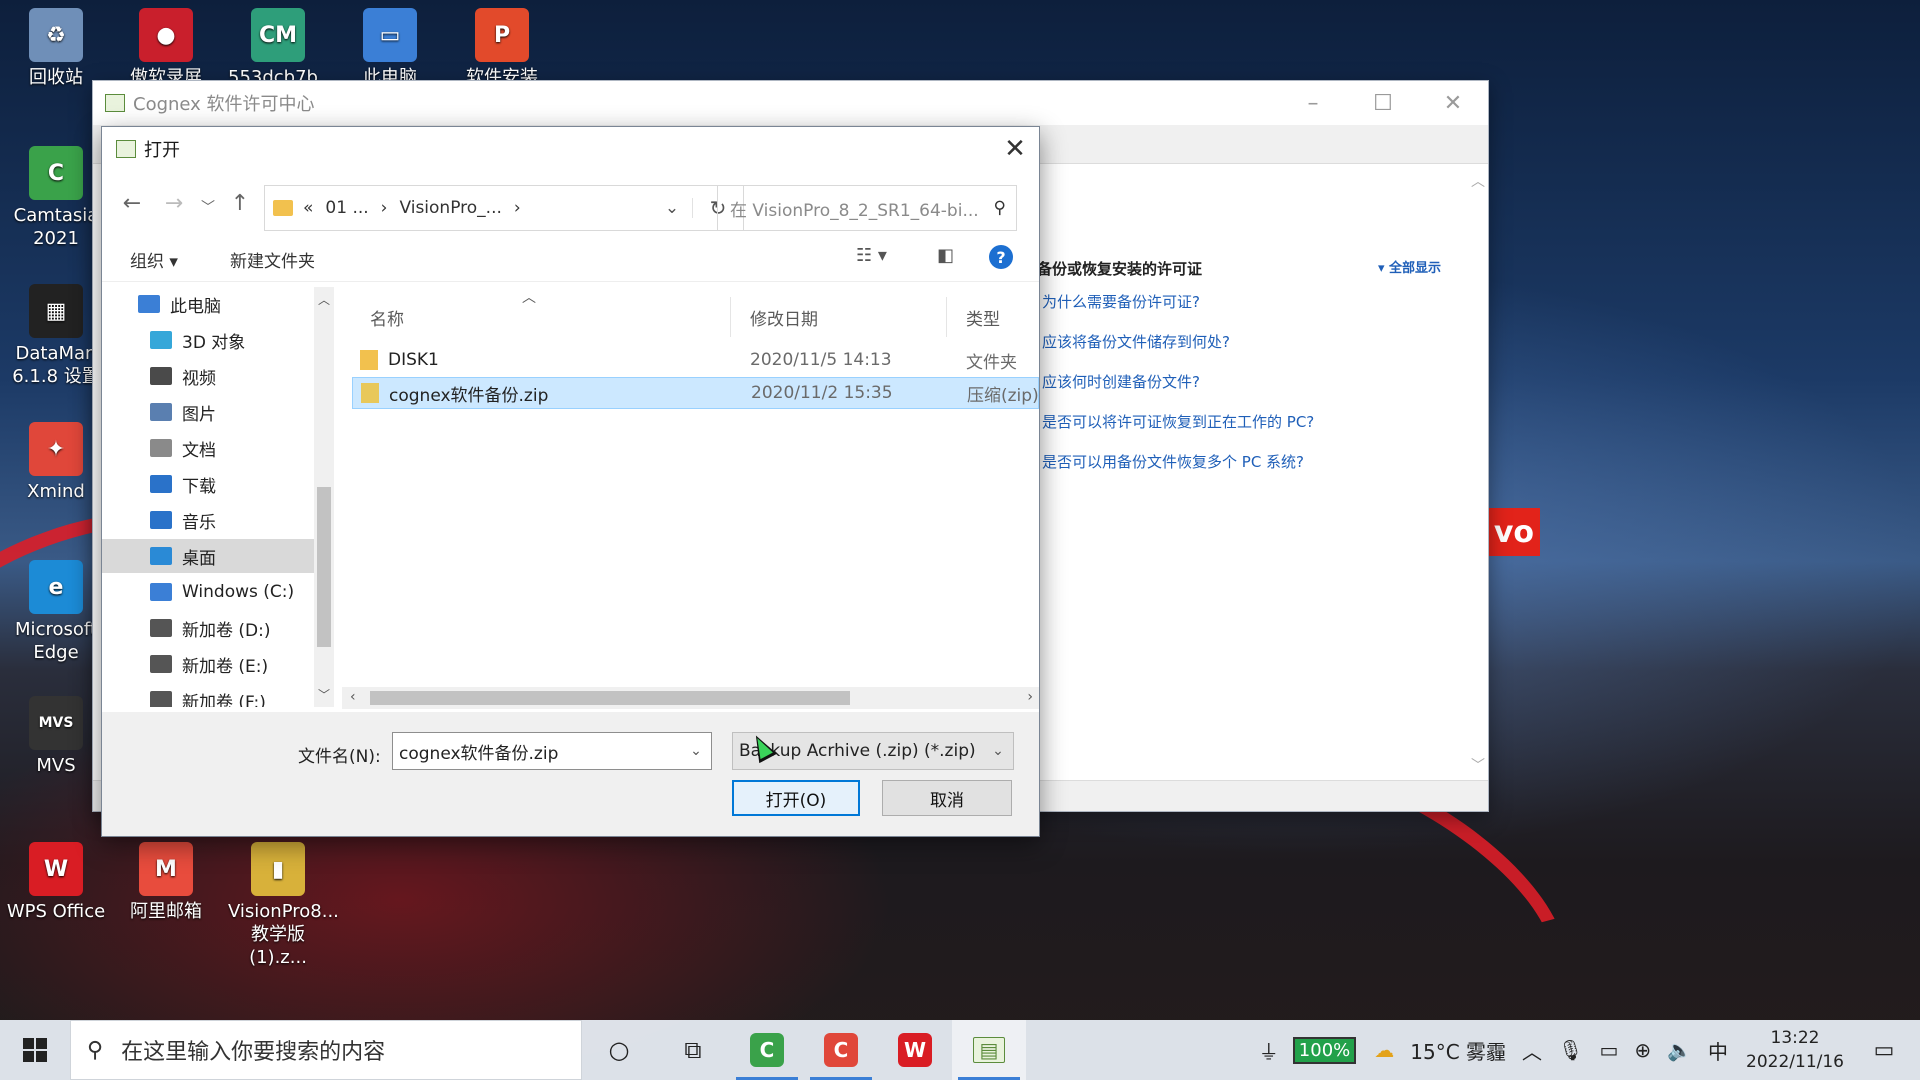  I want to click on desktop-icon: ♻ 回收站, so click(56, 48).